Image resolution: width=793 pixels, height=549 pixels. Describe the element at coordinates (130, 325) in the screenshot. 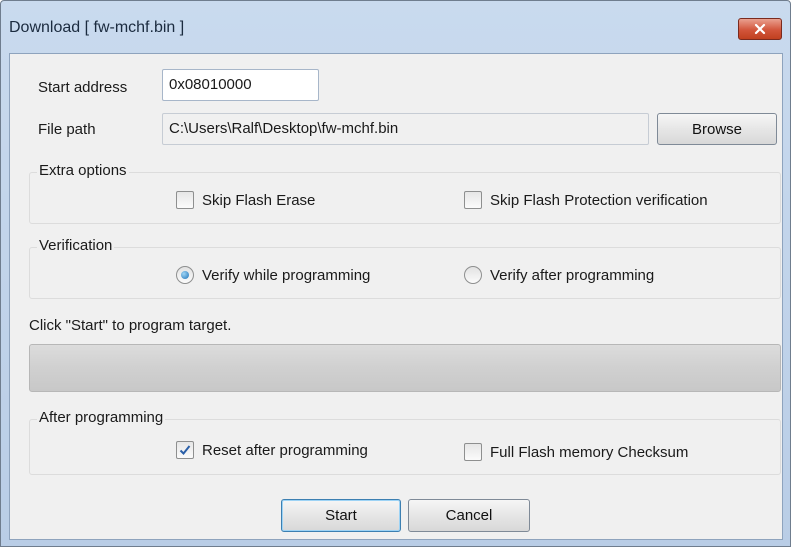

I see `status-text: Click "Start" to program target.` at that location.